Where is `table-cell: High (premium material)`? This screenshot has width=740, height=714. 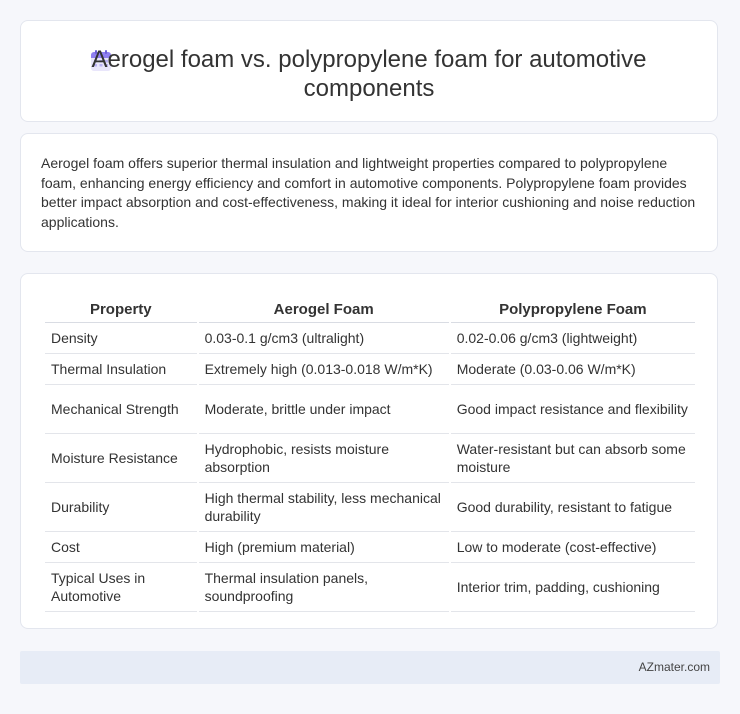
table-cell: High (premium material) is located at coordinates (323, 547).